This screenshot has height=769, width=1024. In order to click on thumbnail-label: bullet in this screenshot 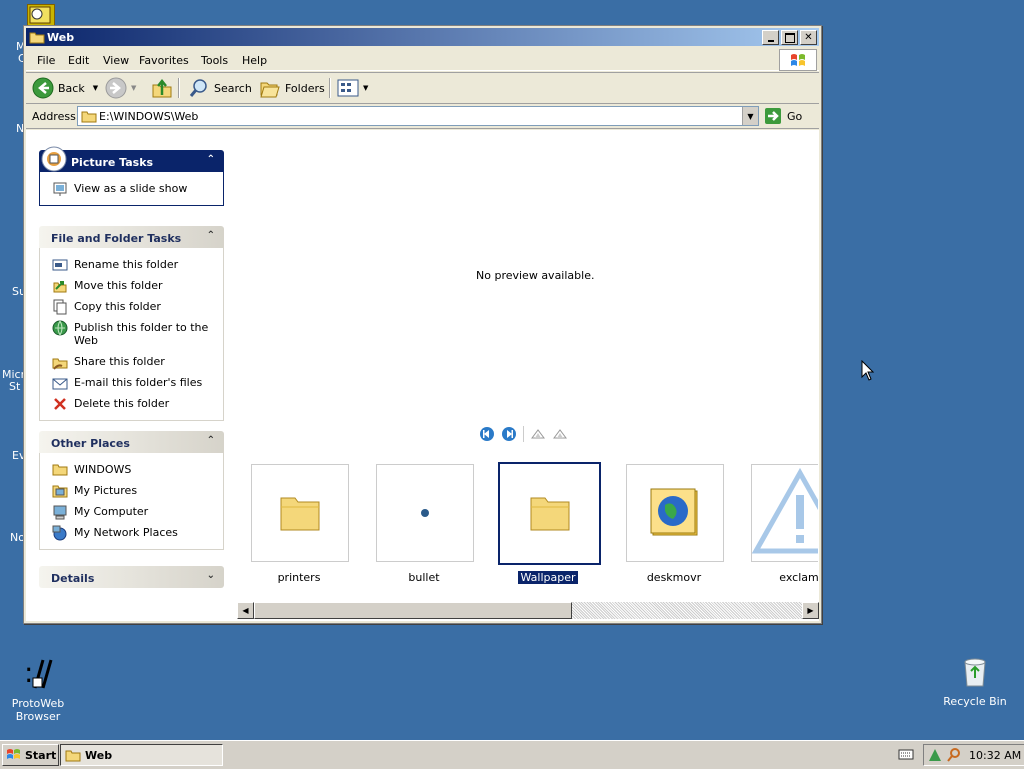, I will do `click(424, 577)`.